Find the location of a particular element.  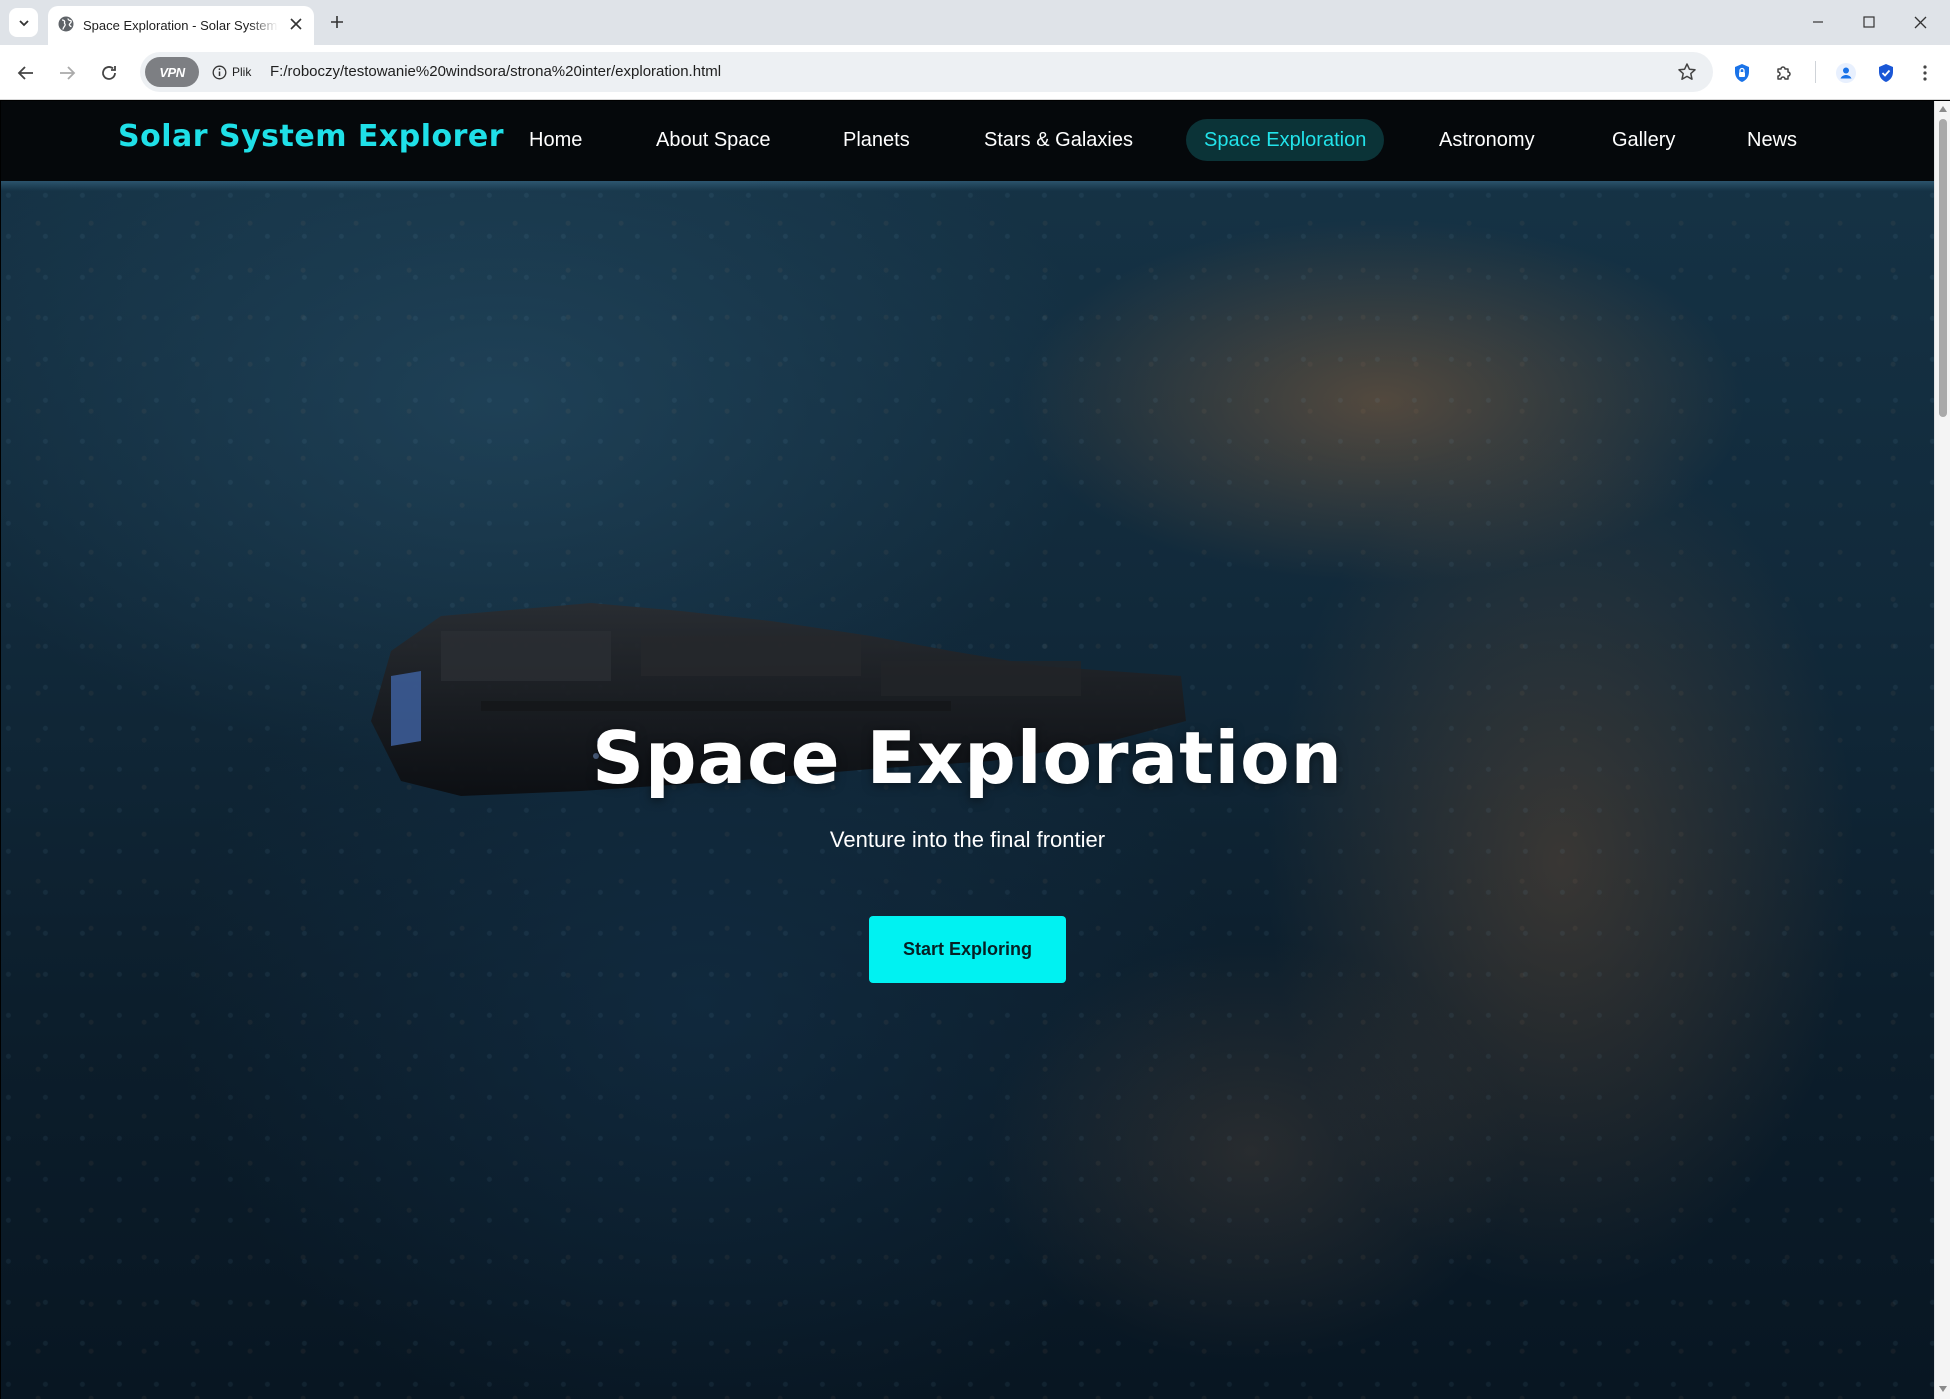

shield-lock-icon is located at coordinates (1742, 73).